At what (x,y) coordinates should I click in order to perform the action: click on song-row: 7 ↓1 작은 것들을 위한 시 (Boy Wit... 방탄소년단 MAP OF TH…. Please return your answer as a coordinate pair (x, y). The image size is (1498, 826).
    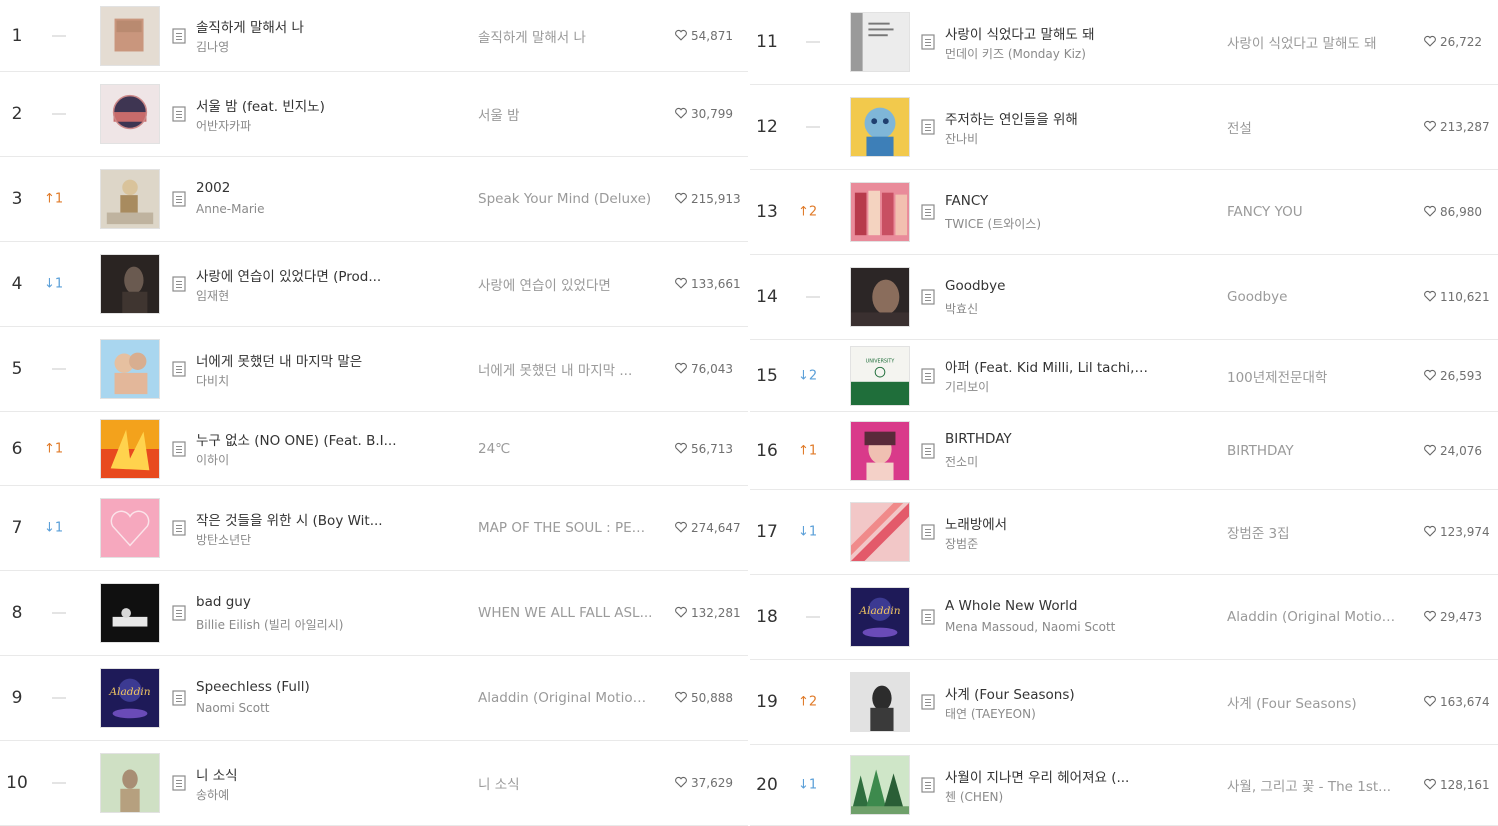
    Looking at the image, I should click on (374, 528).